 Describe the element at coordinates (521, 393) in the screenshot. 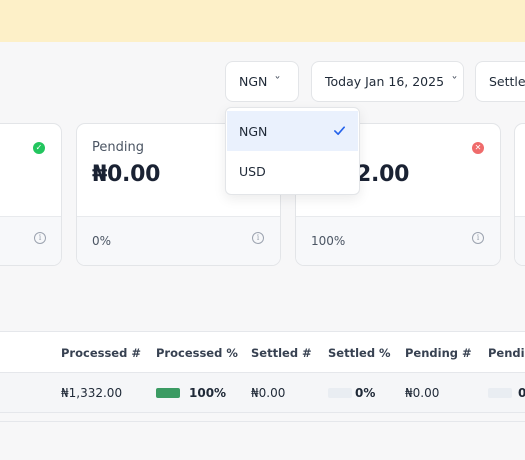

I see `cell-pending-percent: 0` at that location.